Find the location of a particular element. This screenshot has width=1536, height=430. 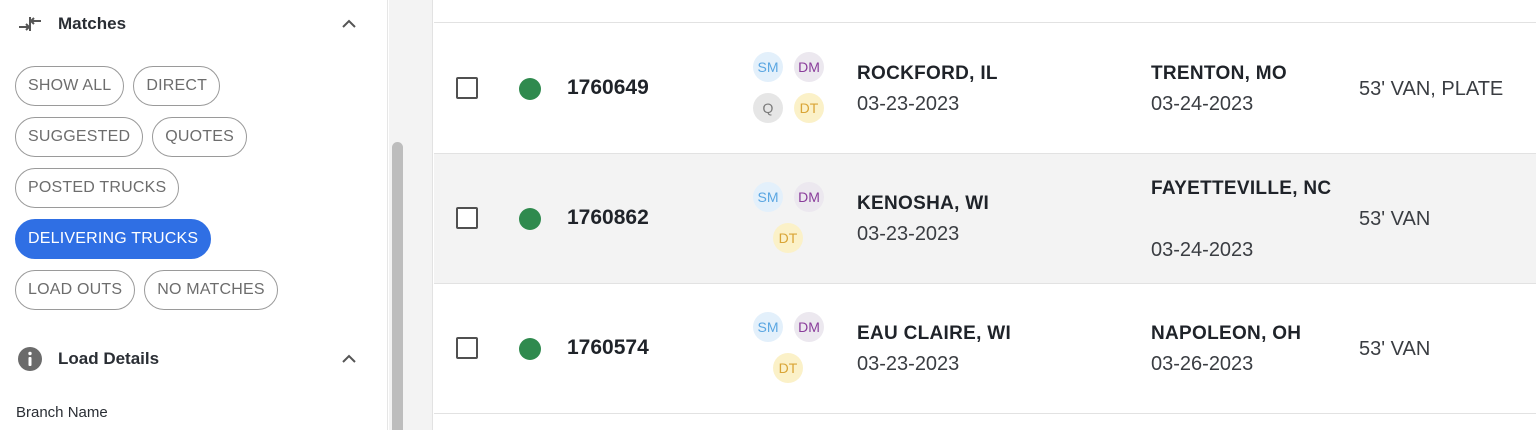

filter-chip-delivering-trucks: DELIVERING TRUCKS is located at coordinates (113, 239).